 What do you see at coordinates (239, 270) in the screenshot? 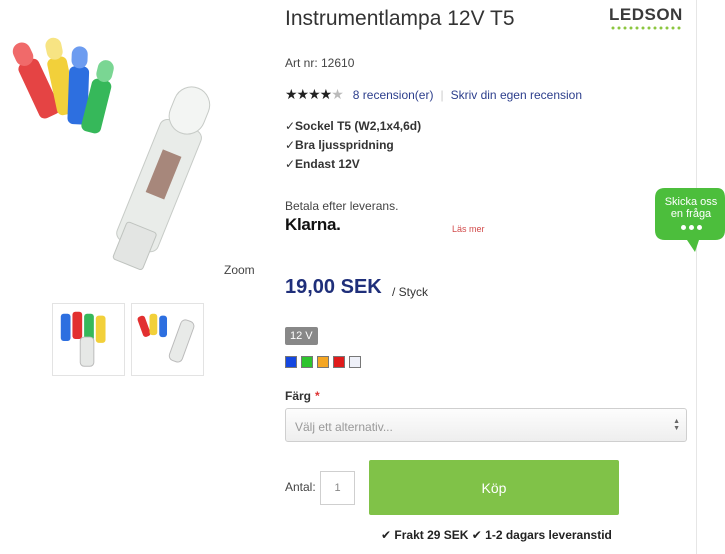
I see `zoom-link: Zoom` at bounding box center [239, 270].